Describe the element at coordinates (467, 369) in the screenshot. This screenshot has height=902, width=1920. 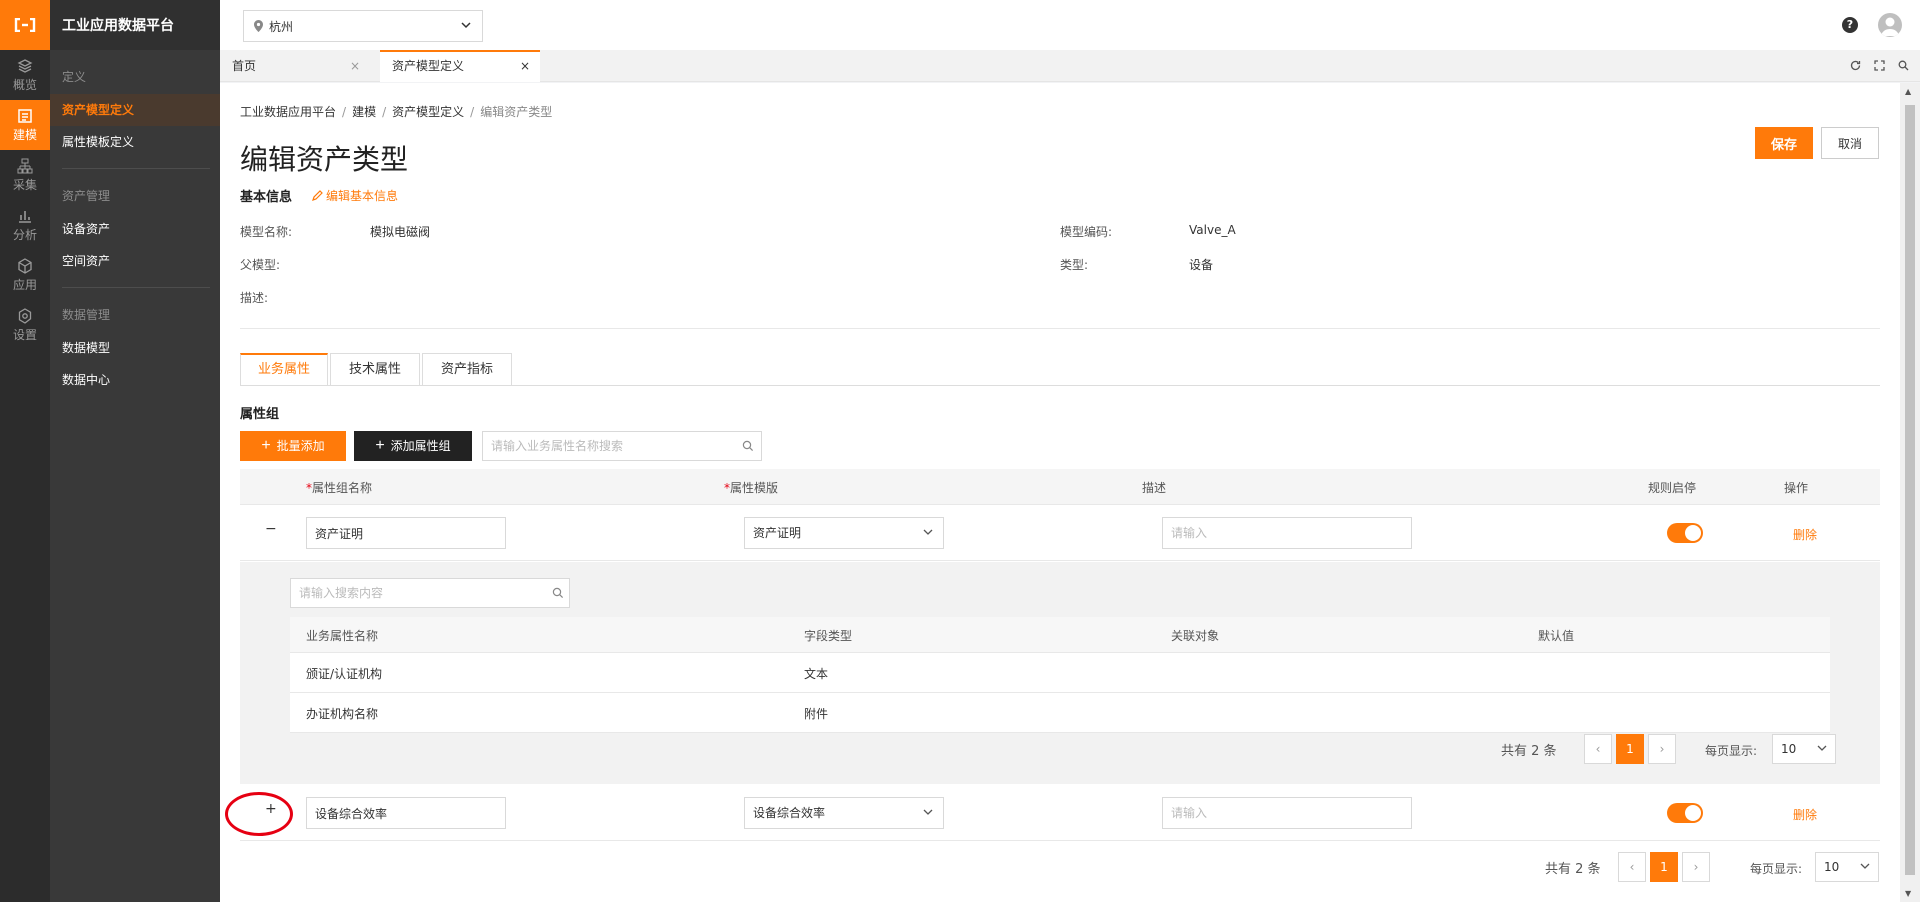
I see `tab-asset-metrics: 资产指标` at that location.